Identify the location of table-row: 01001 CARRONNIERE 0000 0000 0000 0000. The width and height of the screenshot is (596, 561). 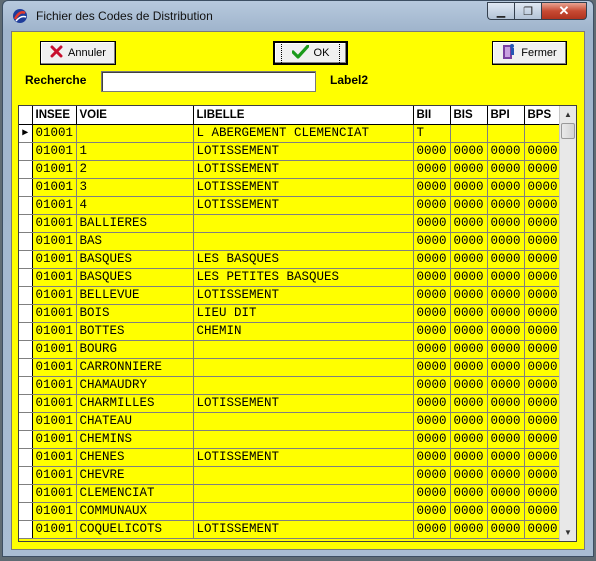
(290, 367).